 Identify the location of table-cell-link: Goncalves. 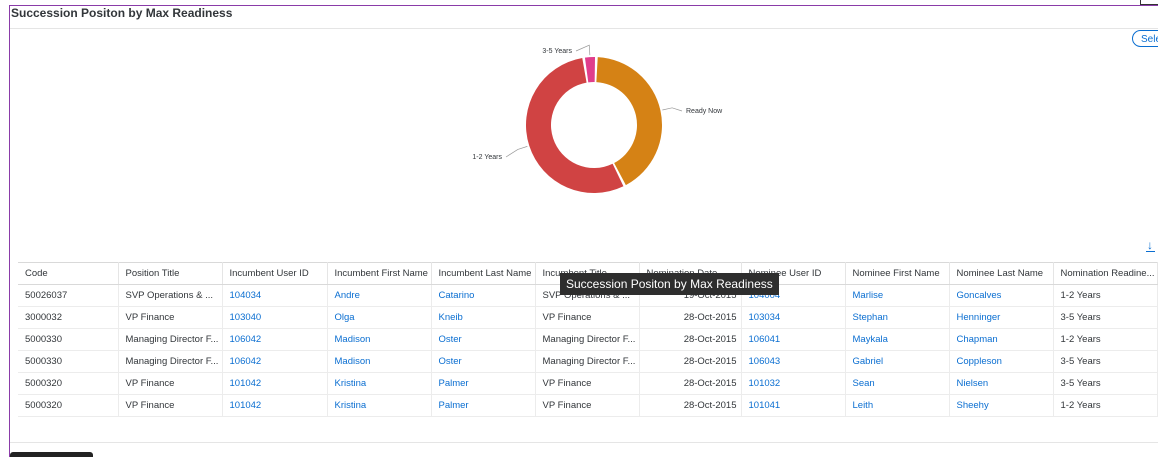
(1001, 295).